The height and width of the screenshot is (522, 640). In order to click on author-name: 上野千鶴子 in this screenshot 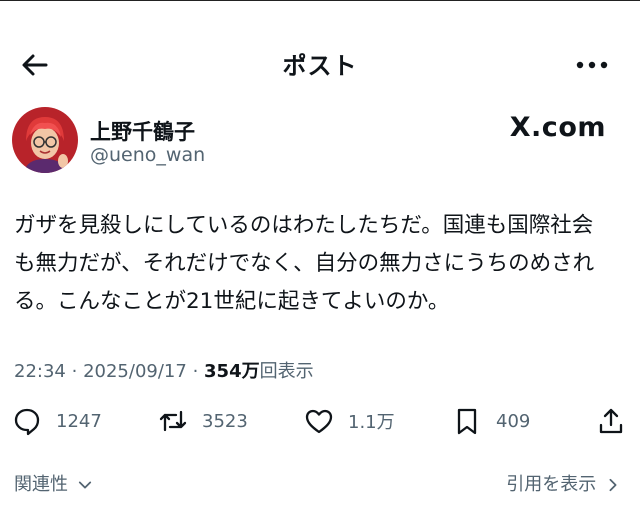, I will do `click(142, 131)`.